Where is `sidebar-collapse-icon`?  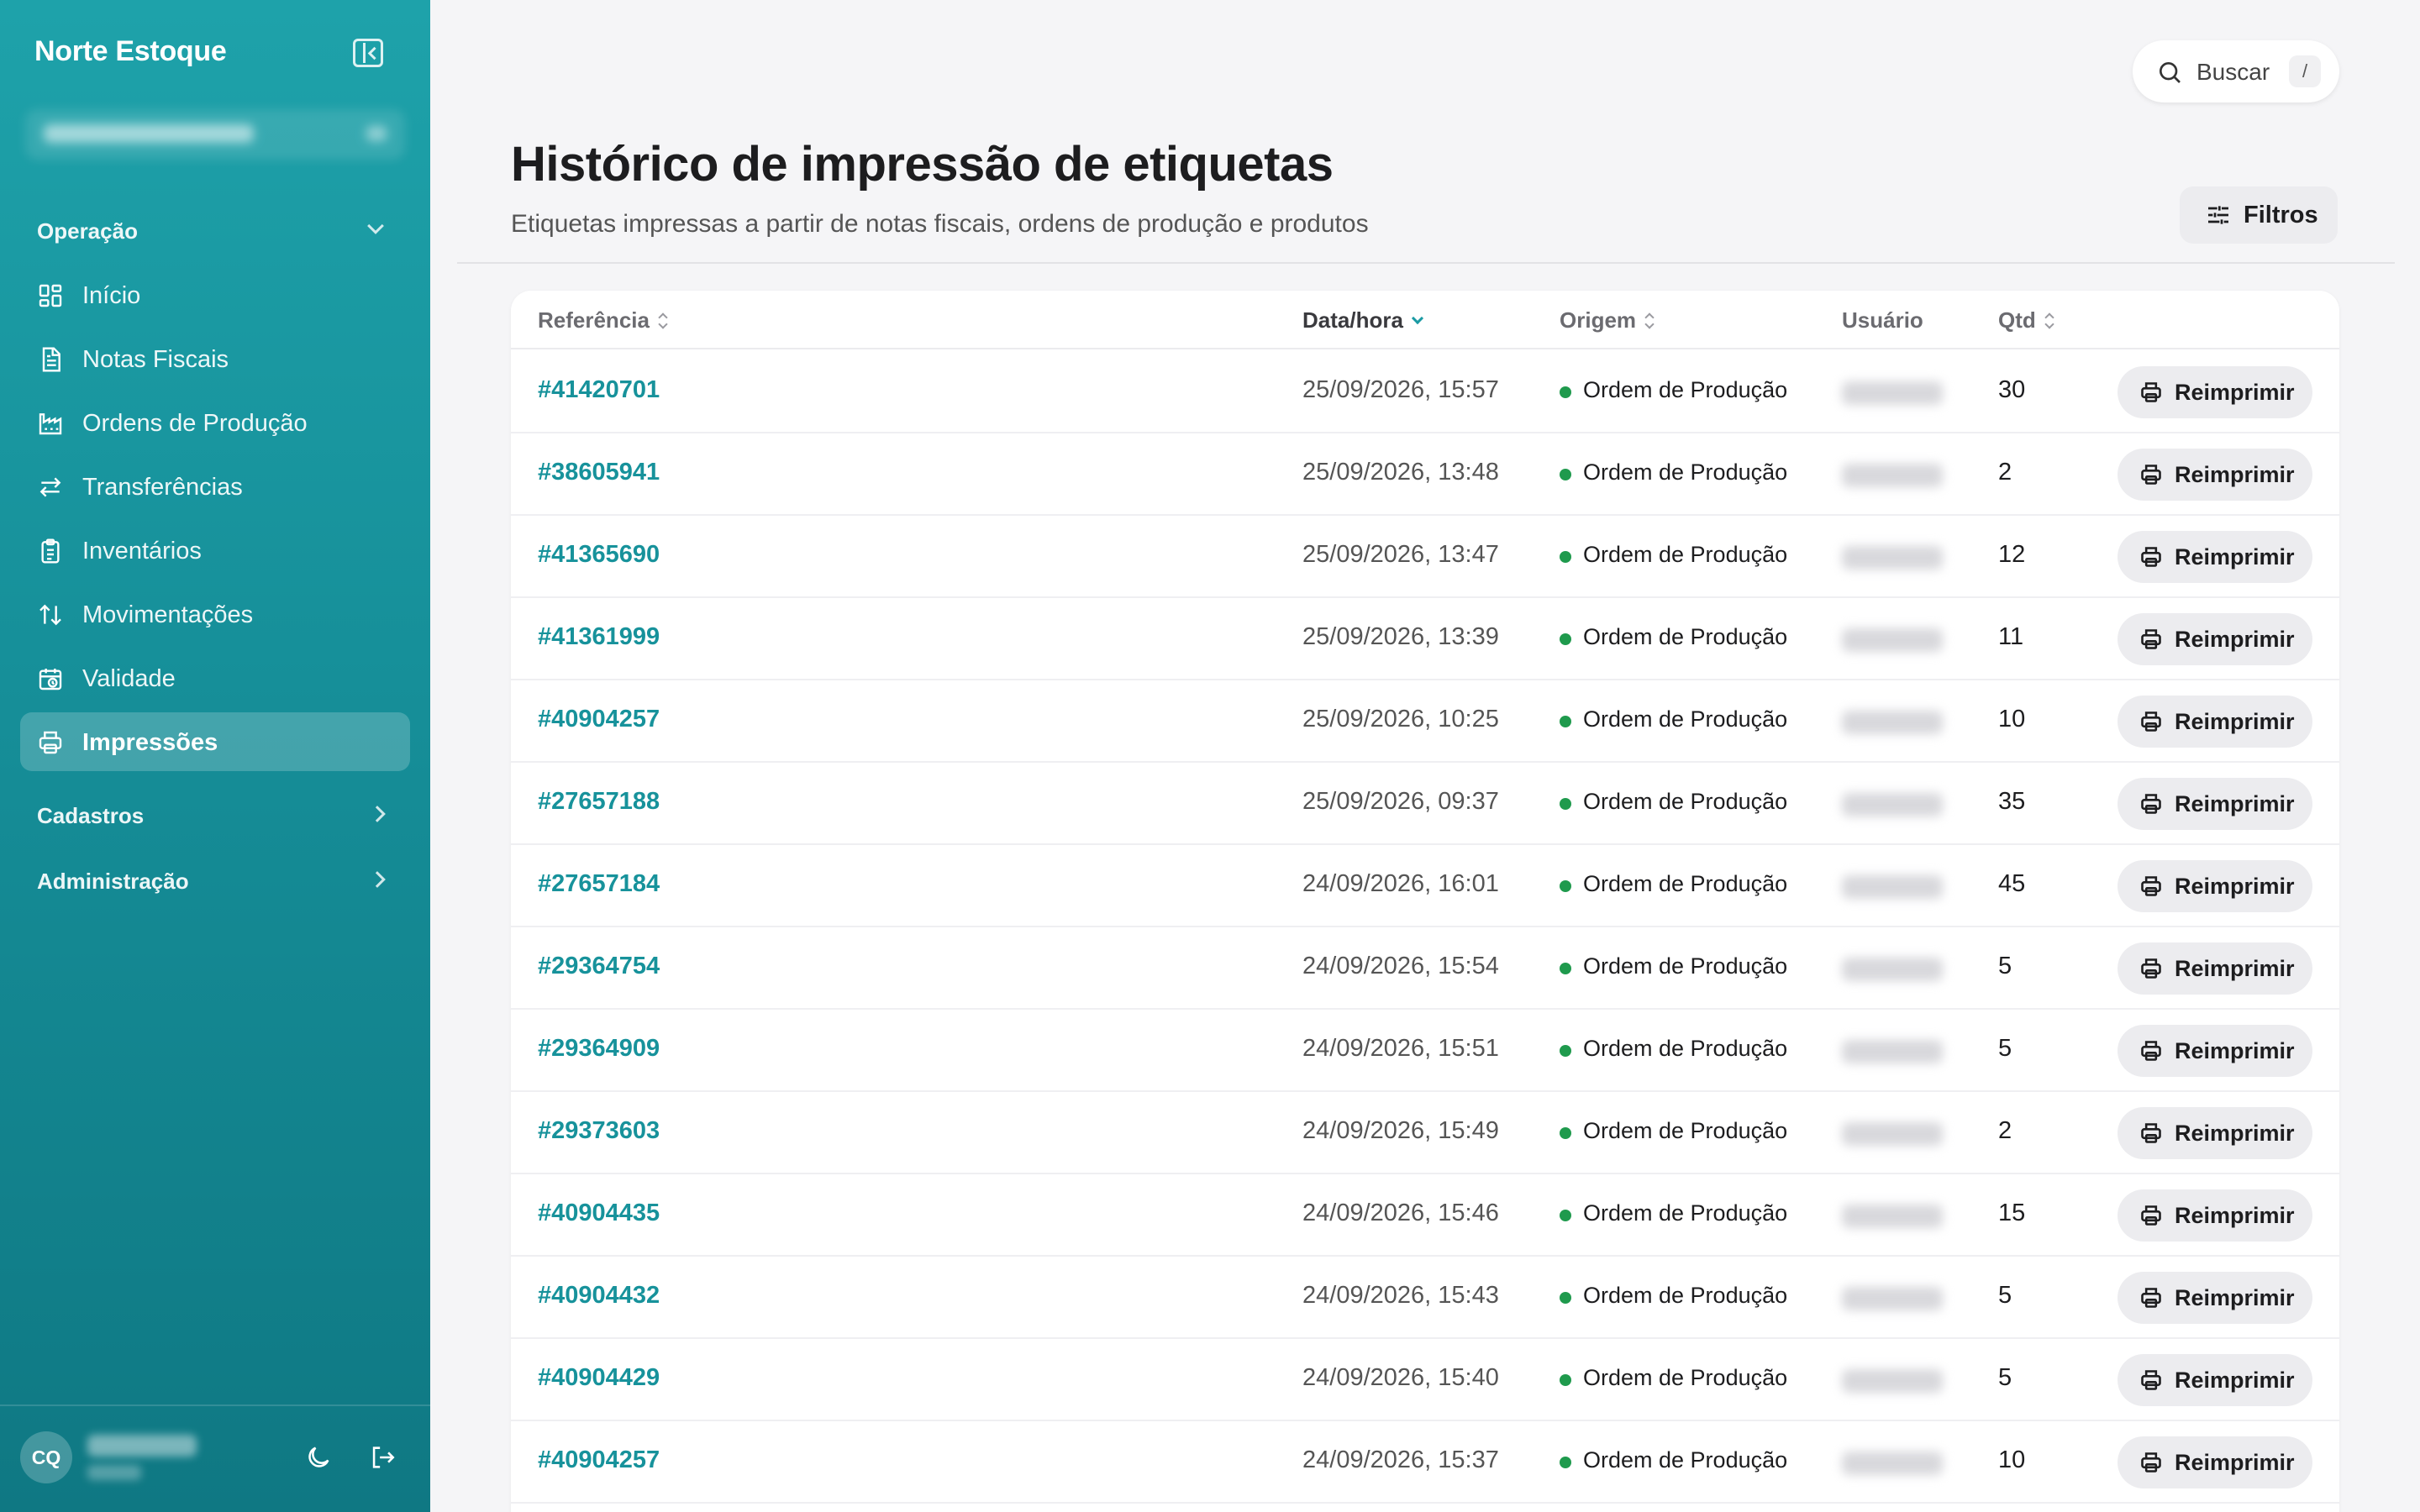 sidebar-collapse-icon is located at coordinates (368, 53).